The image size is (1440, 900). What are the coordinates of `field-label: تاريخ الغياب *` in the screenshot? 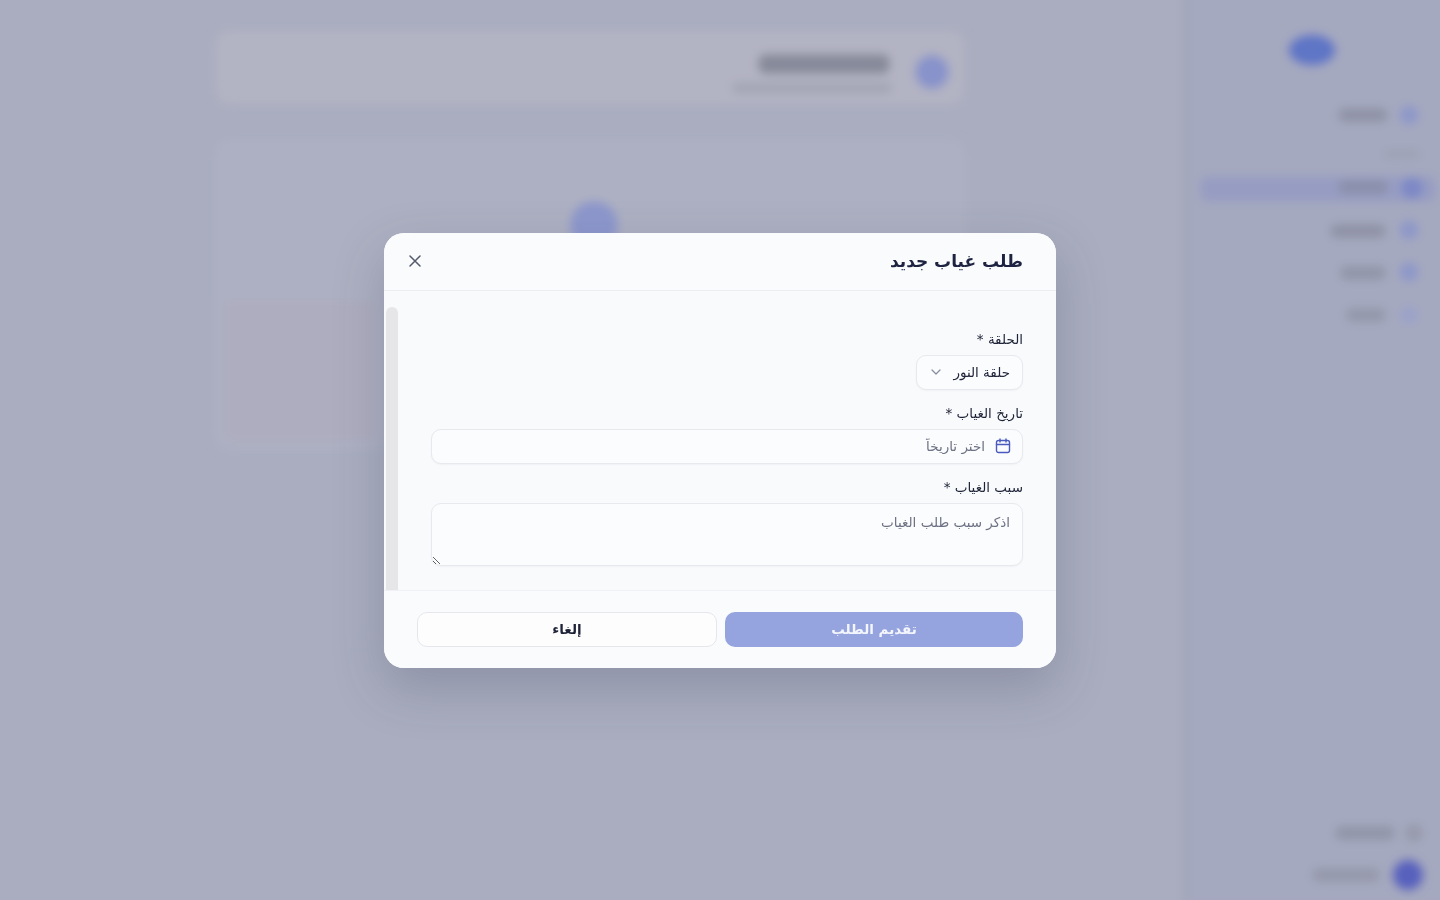 It's located at (984, 413).